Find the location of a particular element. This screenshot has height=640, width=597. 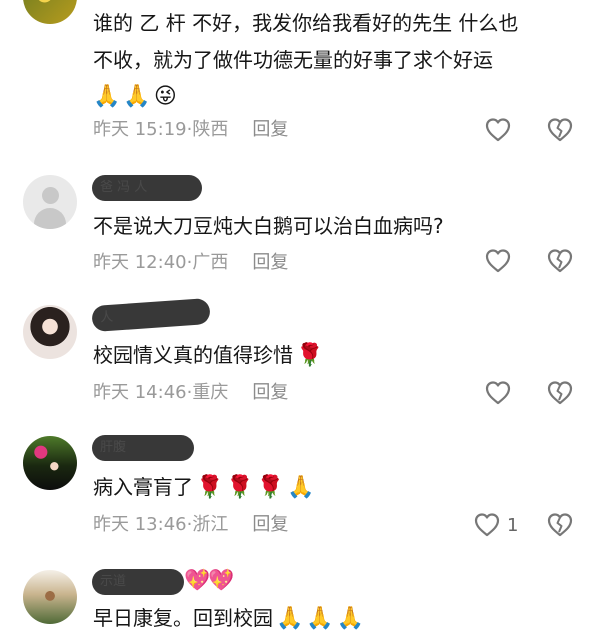

location: 陕西 is located at coordinates (210, 129).